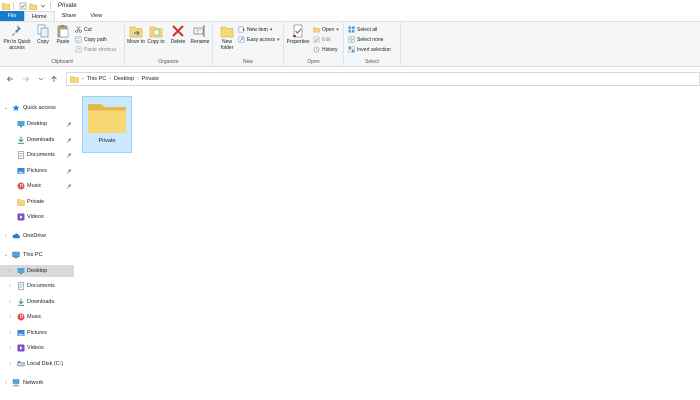 The image size is (700, 400). I want to click on nav-quick-desktop: Desktop, so click(37, 124).